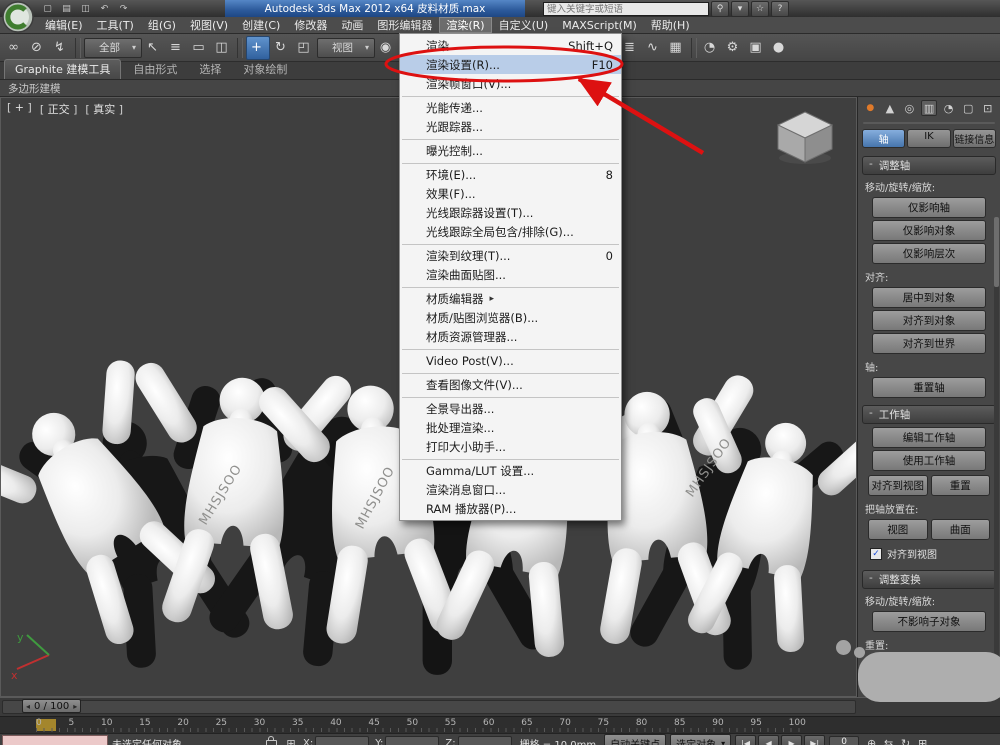  Describe the element at coordinates (352, 25) in the screenshot. I see `menu-animation: 动画` at that location.